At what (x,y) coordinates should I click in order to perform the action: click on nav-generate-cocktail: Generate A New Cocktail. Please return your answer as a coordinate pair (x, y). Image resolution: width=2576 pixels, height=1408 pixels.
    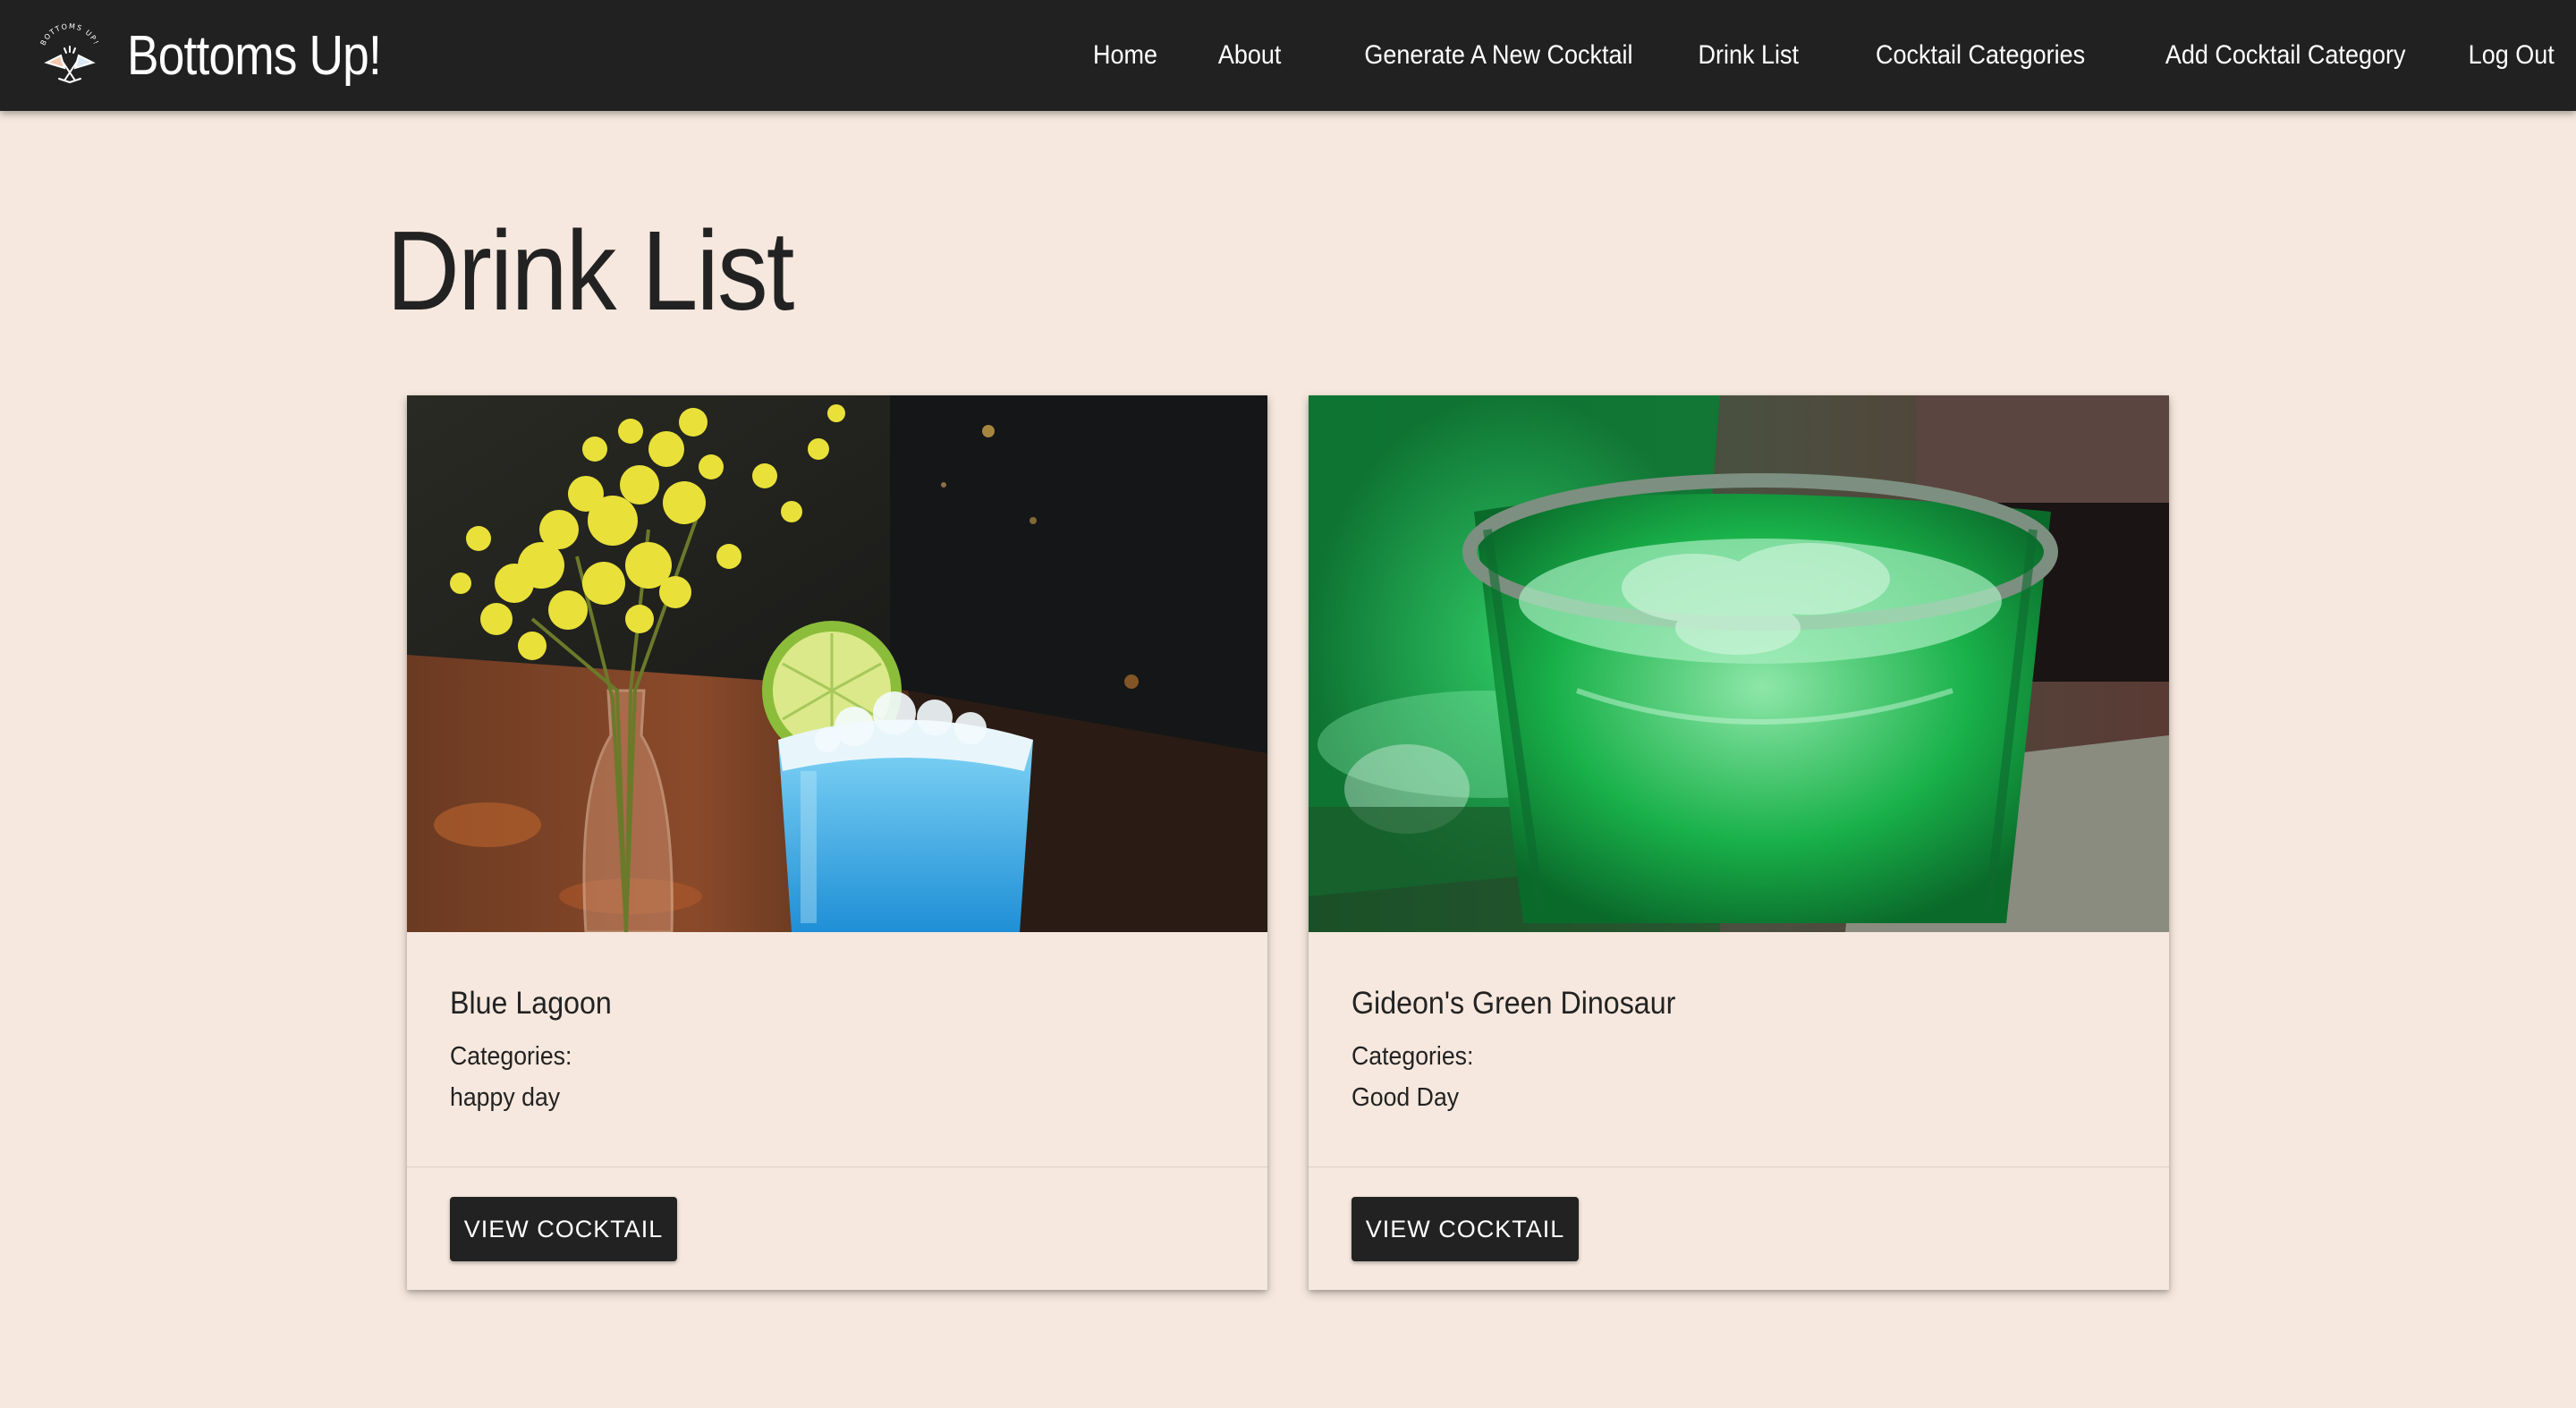
    Looking at the image, I should click on (1498, 56).